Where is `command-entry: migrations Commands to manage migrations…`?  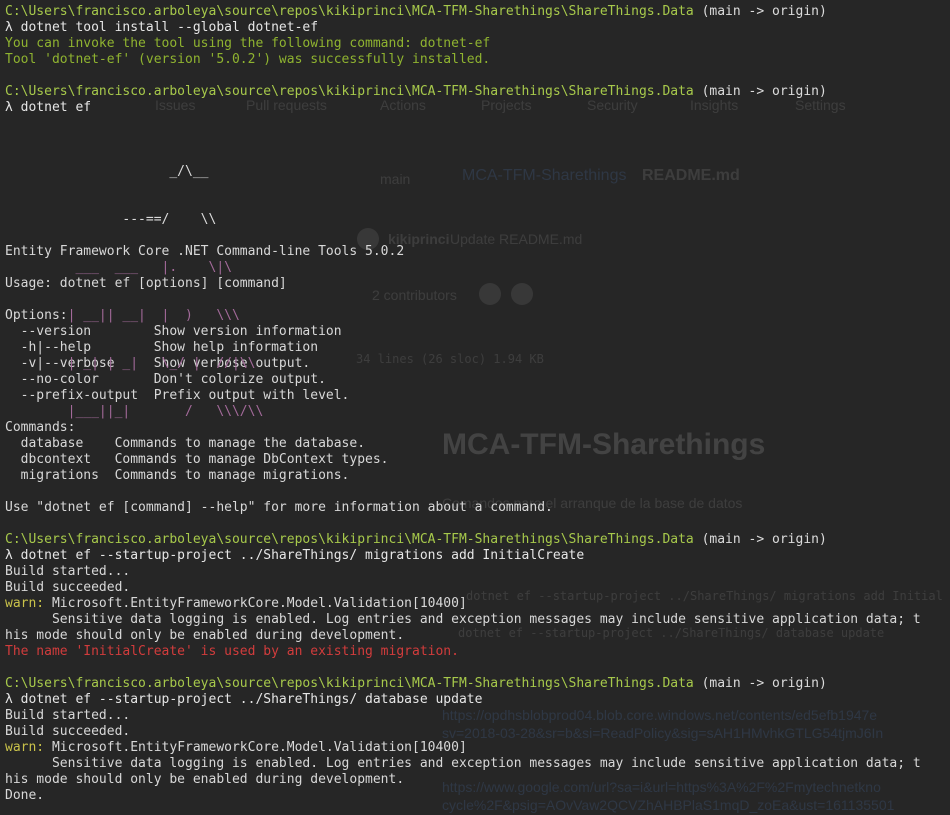
command-entry: migrations Commands to manage migrations… is located at coordinates (177, 475).